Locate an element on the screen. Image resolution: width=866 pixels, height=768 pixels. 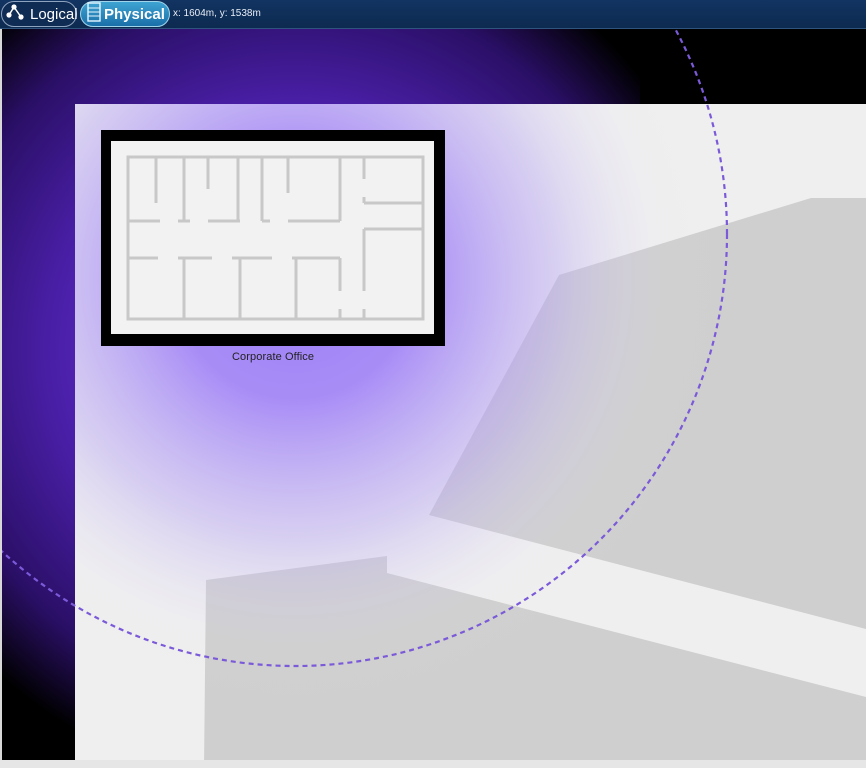
tab-physical: Physical is located at coordinates (125, 14).